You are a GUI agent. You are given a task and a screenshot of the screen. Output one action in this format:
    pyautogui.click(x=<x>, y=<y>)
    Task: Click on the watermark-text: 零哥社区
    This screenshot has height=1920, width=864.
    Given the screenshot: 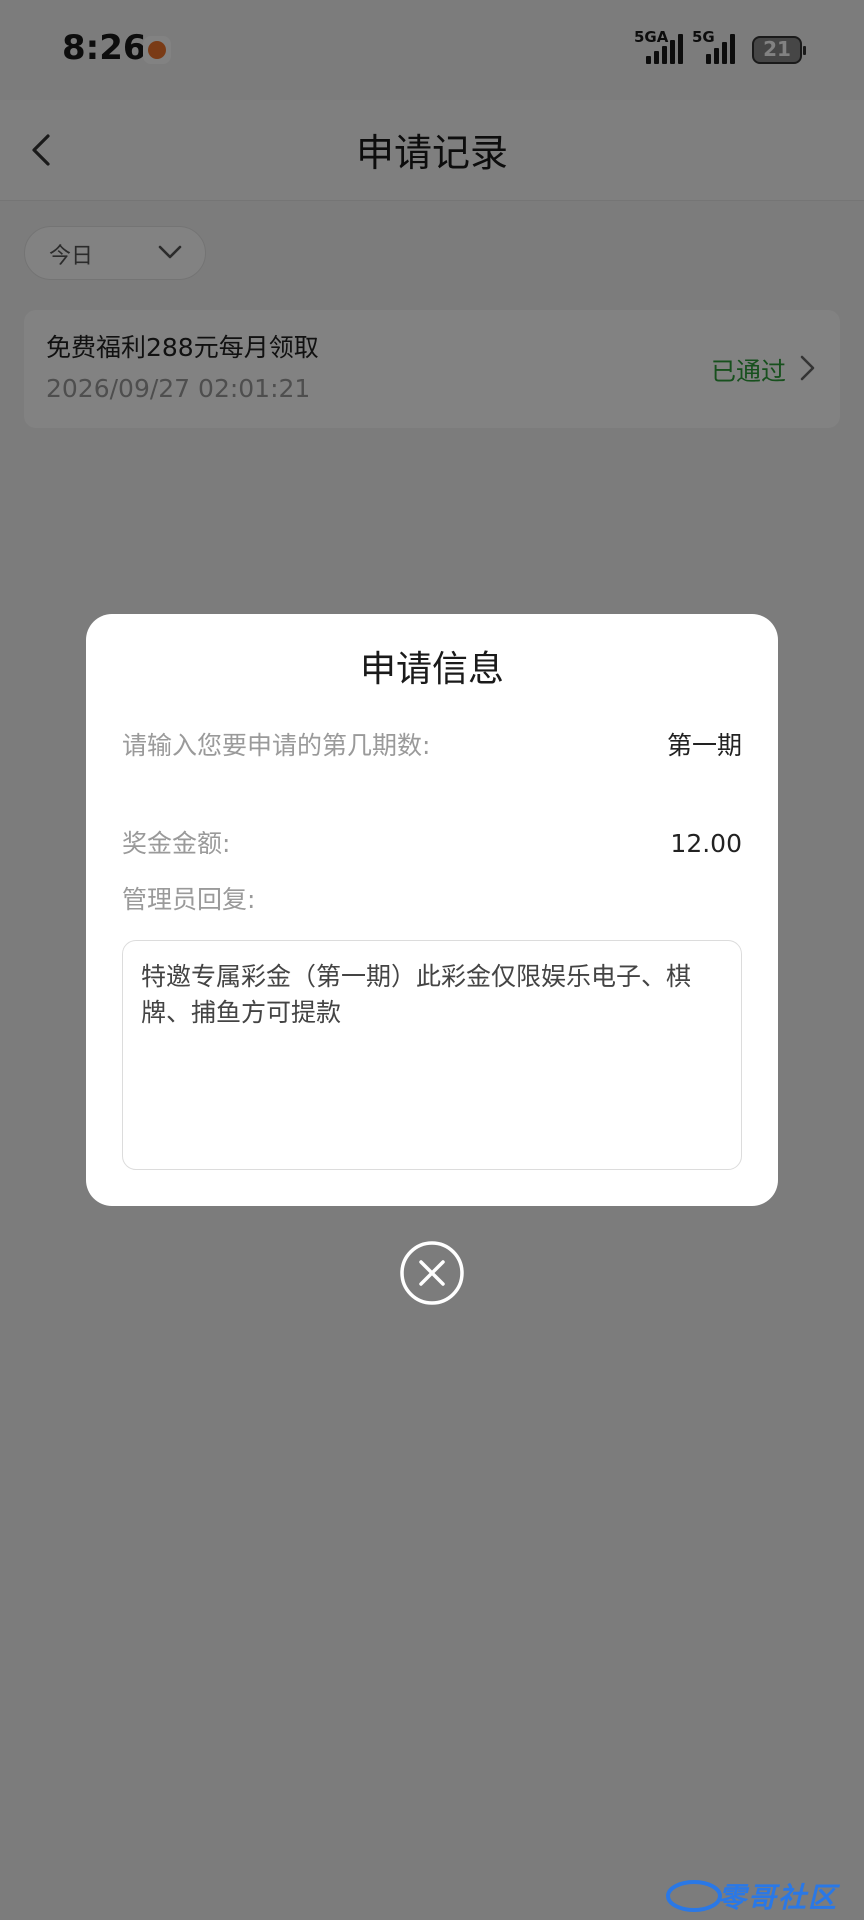 What is the action you would take?
    pyautogui.click(x=778, y=1897)
    